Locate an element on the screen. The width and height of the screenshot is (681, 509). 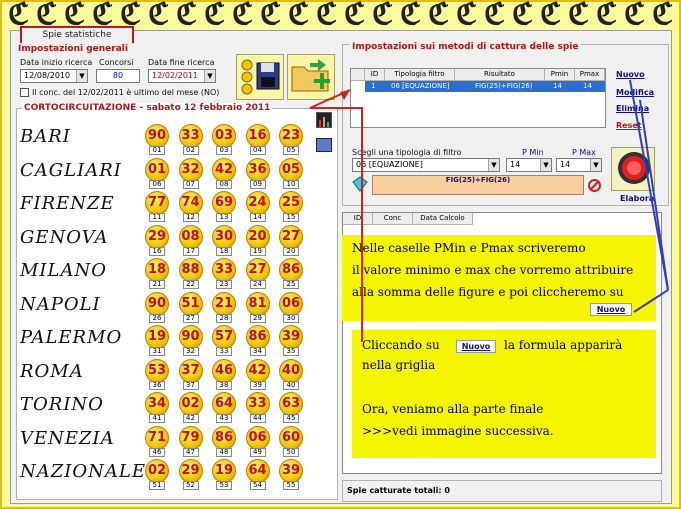
ball-index: 10 is located at coordinates (291, 184).